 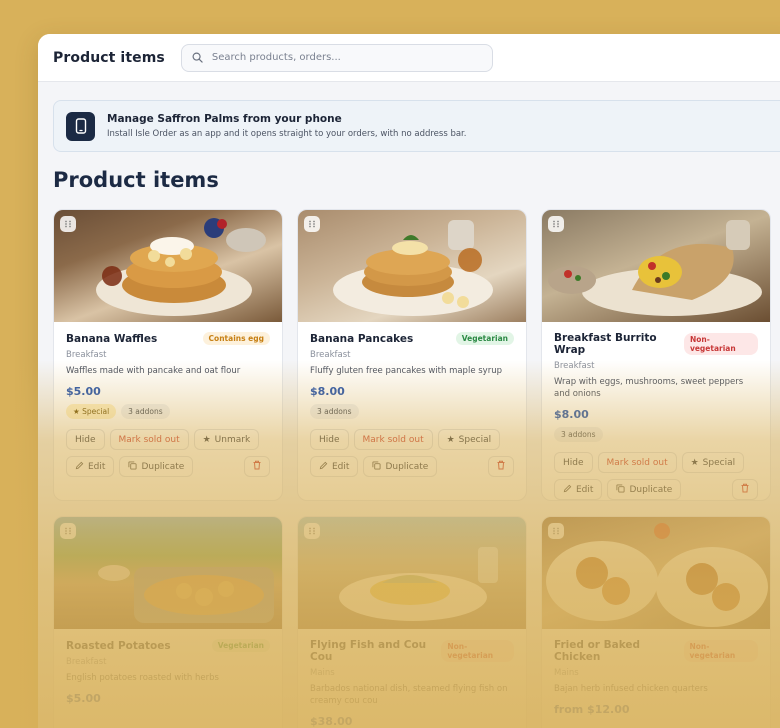 What do you see at coordinates (168, 573) in the screenshot?
I see `product-photo-roasted-potatoes` at bounding box center [168, 573].